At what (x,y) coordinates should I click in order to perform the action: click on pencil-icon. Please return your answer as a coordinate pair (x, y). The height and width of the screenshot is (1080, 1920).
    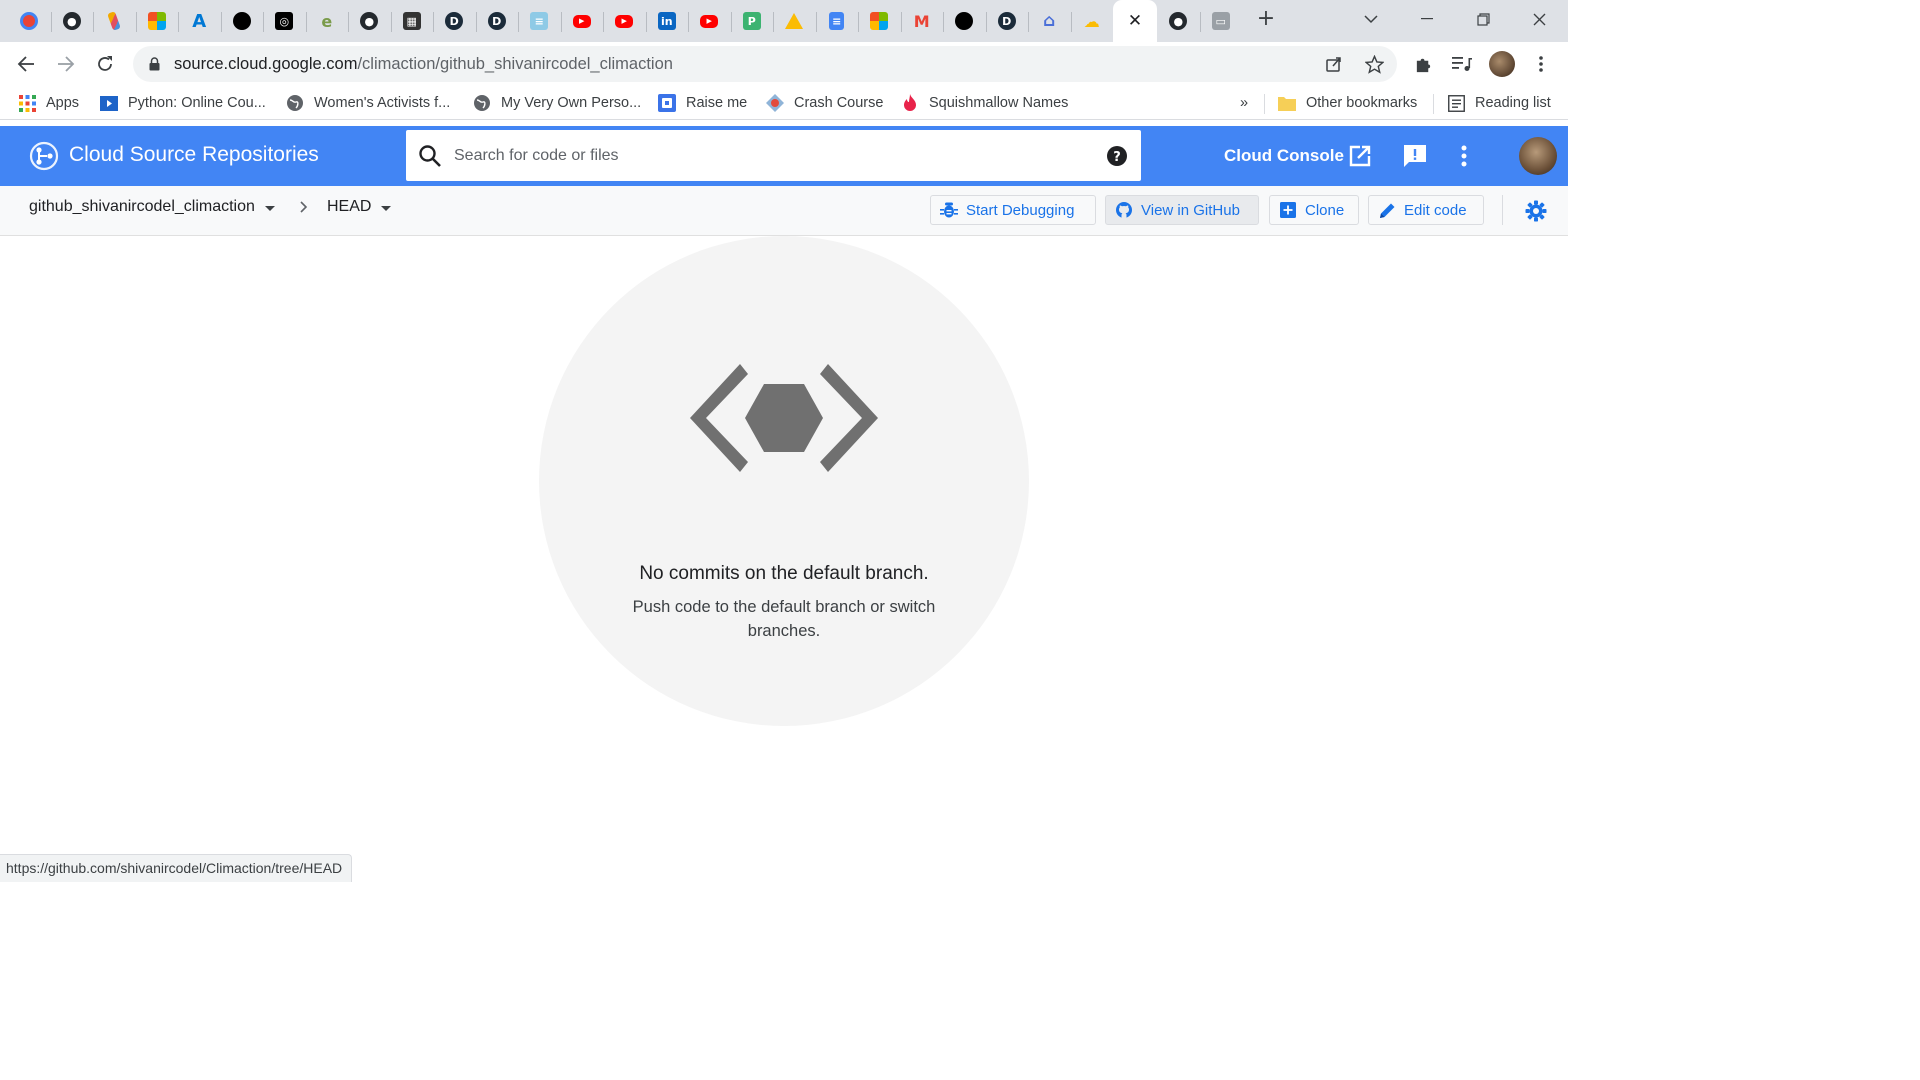
    Looking at the image, I should click on (1387, 210).